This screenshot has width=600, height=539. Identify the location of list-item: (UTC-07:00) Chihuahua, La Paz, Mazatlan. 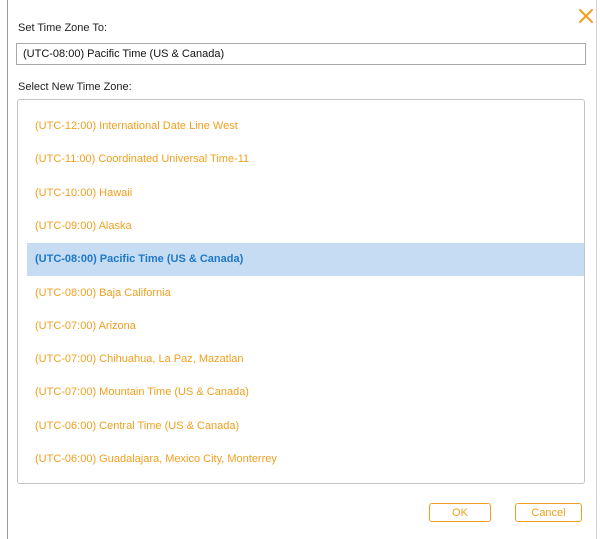
(305, 359).